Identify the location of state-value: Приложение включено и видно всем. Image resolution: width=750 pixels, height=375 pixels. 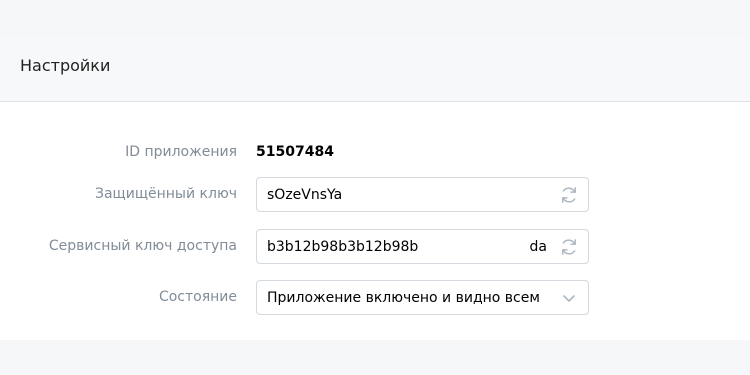
(403, 298).